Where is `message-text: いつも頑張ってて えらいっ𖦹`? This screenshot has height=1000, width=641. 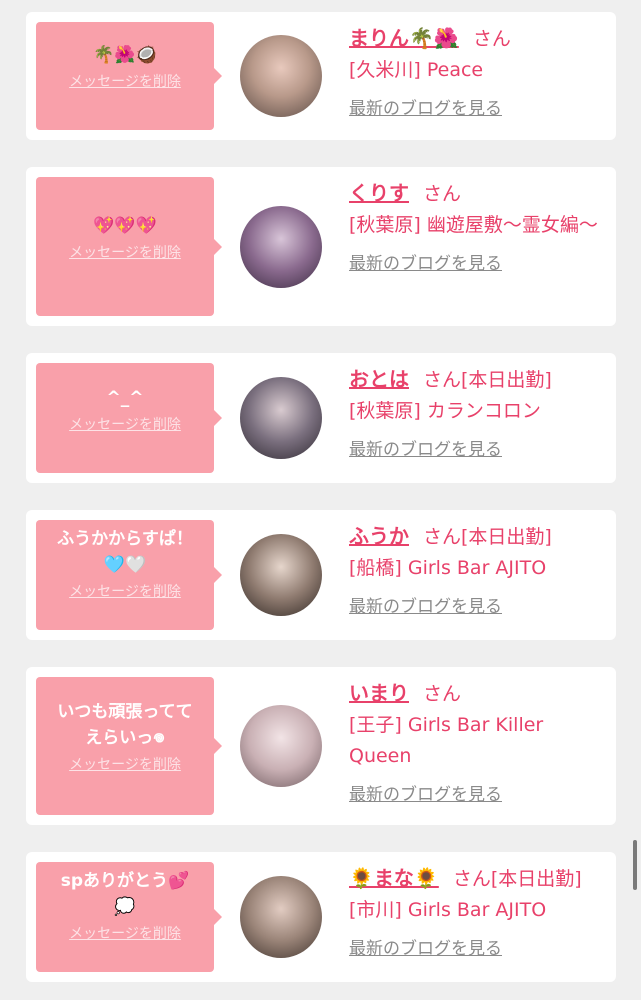 message-text: いつも頑張ってて えらいっ𖦹 is located at coordinates (125, 725).